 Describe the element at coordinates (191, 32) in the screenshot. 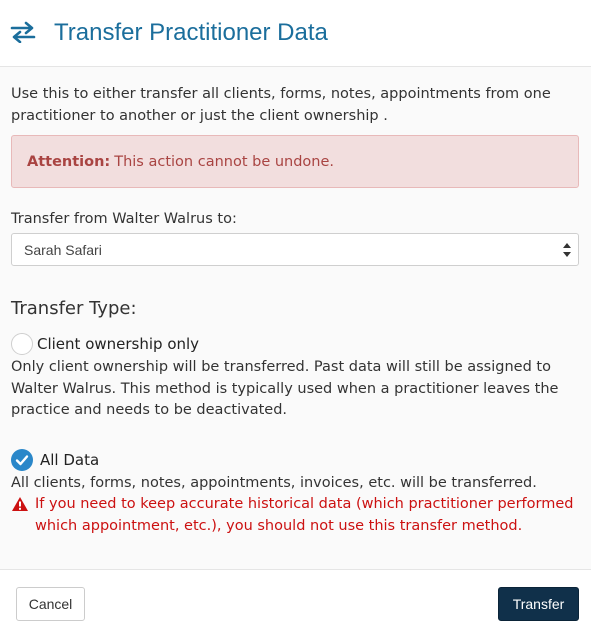

I see `dialog-title: Transfer Practitioner Data` at that location.